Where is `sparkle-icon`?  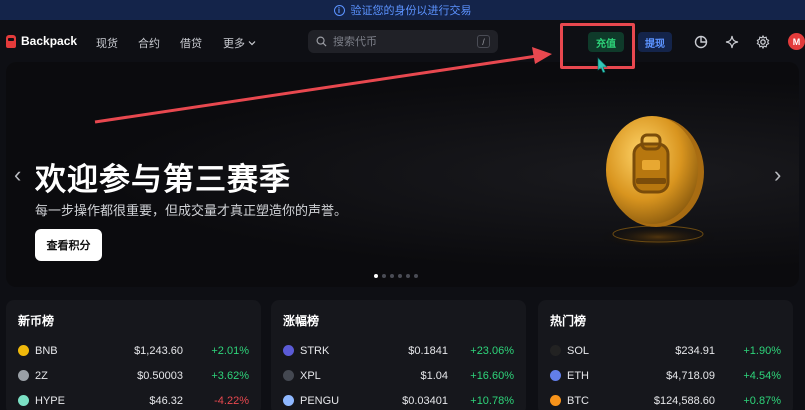 sparkle-icon is located at coordinates (732, 42).